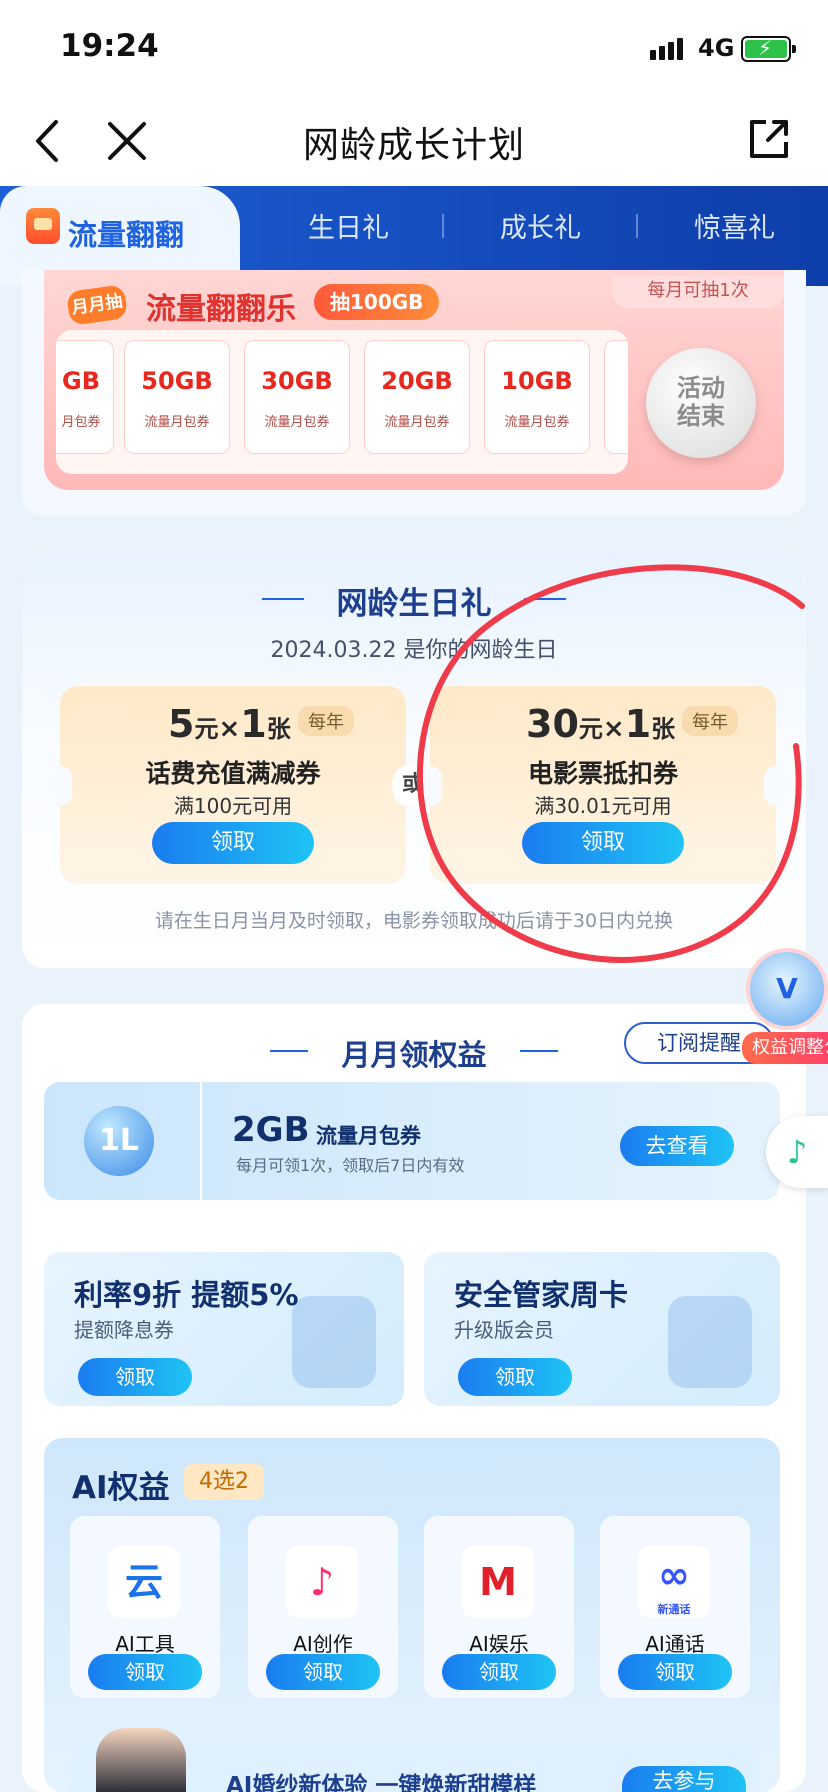 The image size is (828, 1792). I want to click on claim-loan-perk-button: 领取, so click(135, 1377).